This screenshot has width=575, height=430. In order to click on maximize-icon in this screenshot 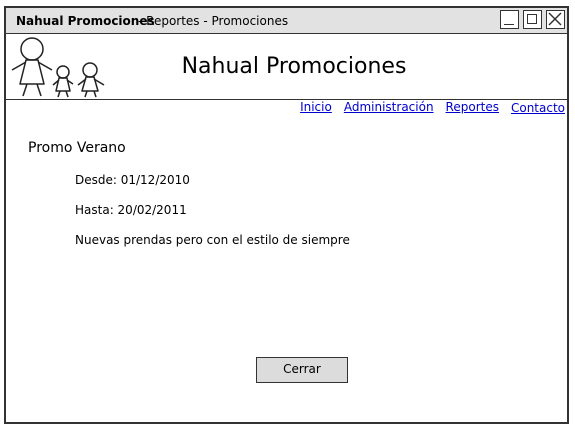, I will do `click(532, 19)`.